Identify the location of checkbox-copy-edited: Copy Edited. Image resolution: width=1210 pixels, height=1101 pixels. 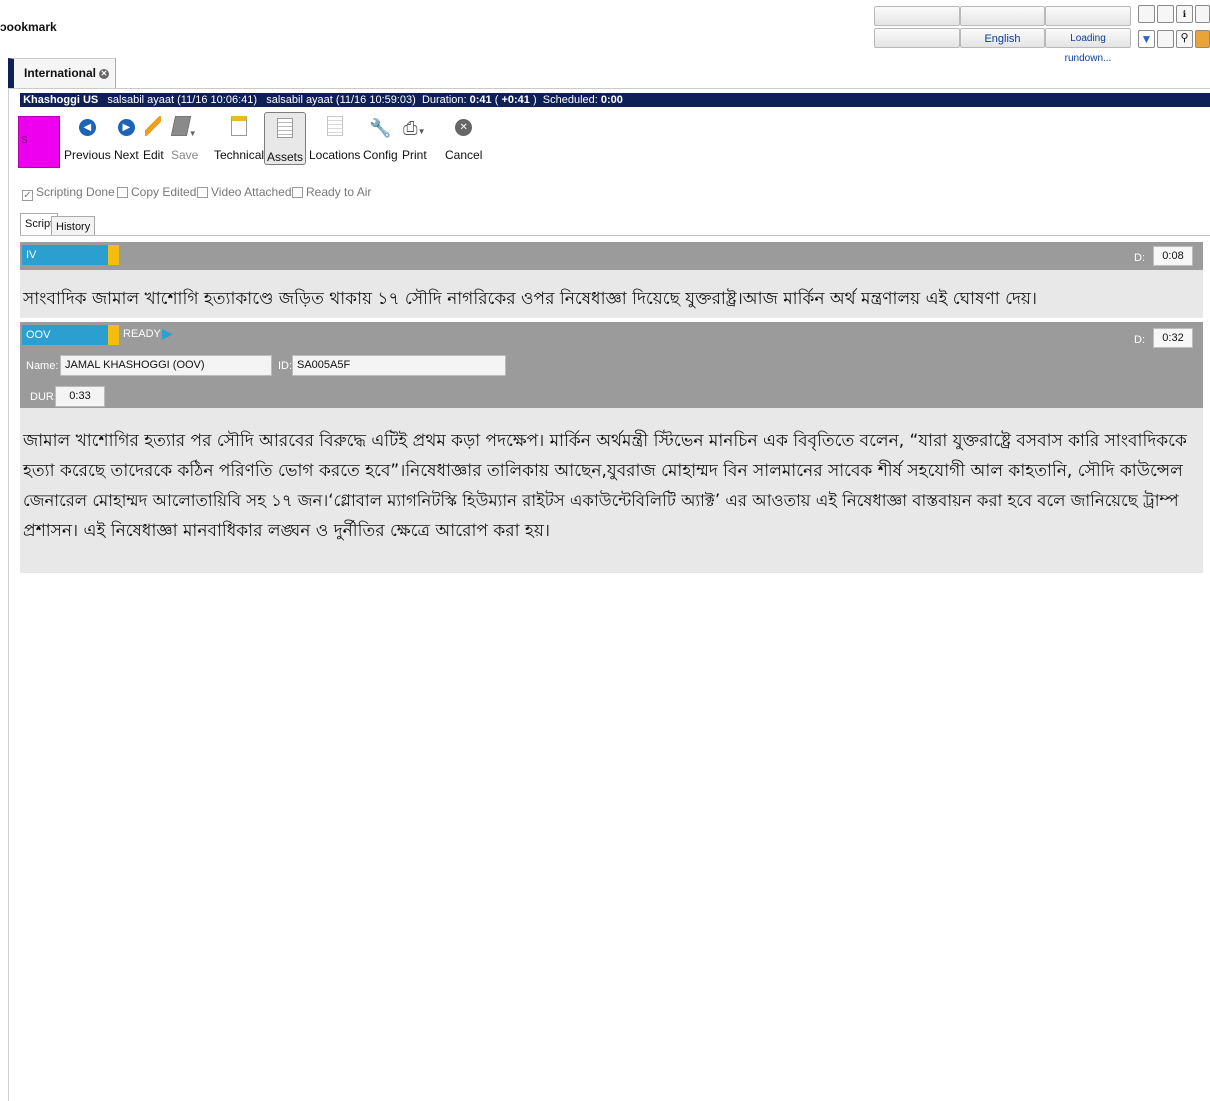
(156, 192).